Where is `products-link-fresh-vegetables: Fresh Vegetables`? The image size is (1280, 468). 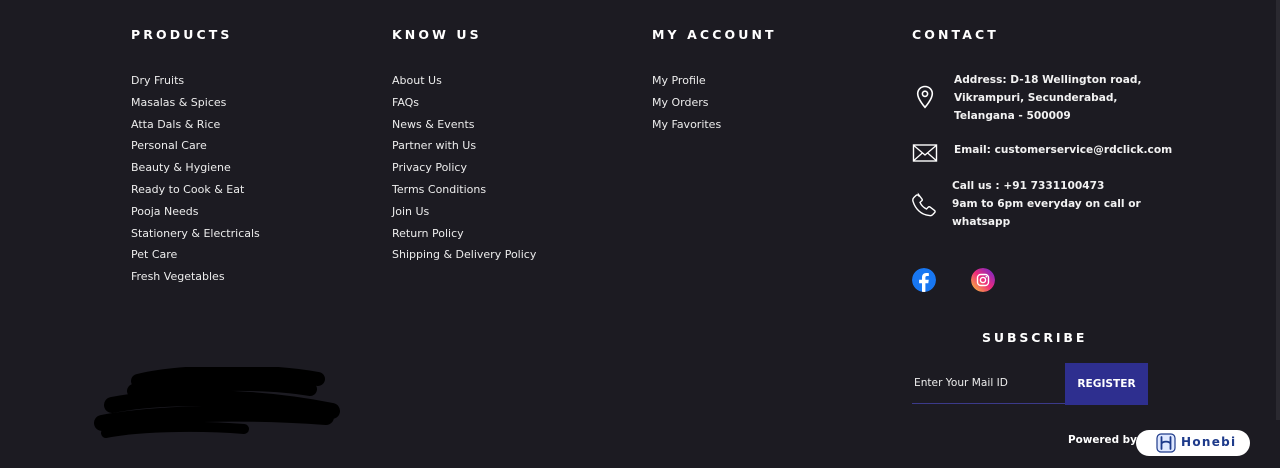 products-link-fresh-vegetables: Fresh Vegetables is located at coordinates (195, 281).